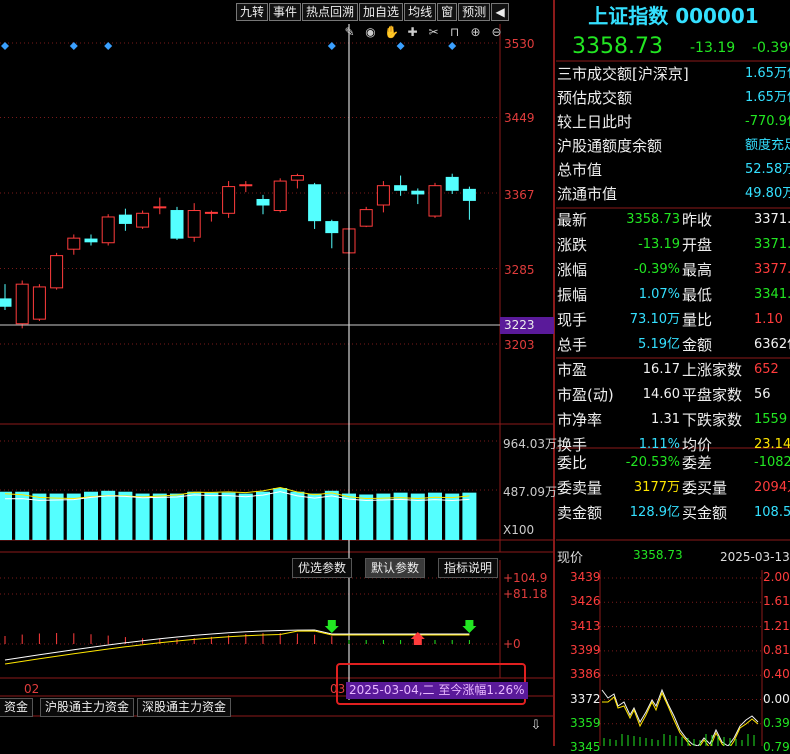 This screenshot has width=790, height=754. I want to click on quote-cell: 3358.73, so click(653, 219).